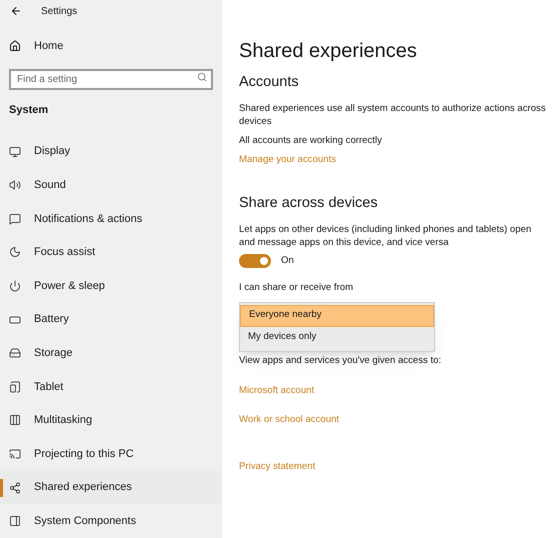 This screenshot has width=554, height=538. I want to click on columns-icon, so click(15, 420).